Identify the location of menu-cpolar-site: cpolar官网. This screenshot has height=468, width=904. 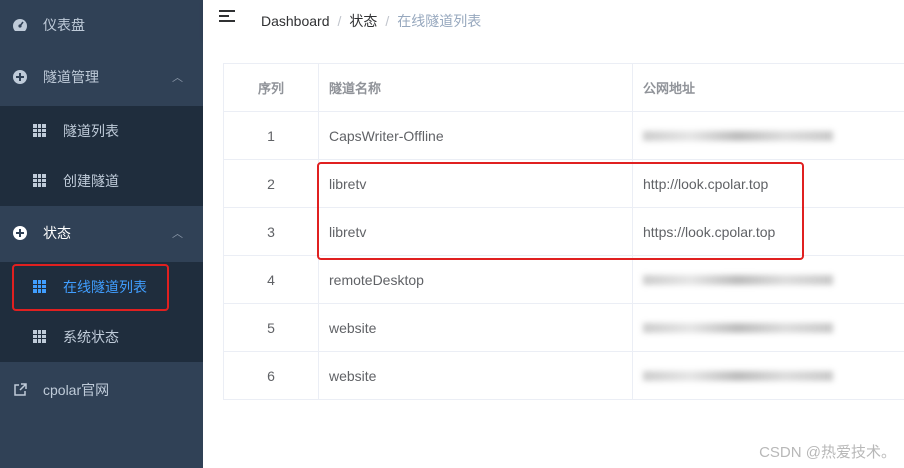
(101, 390).